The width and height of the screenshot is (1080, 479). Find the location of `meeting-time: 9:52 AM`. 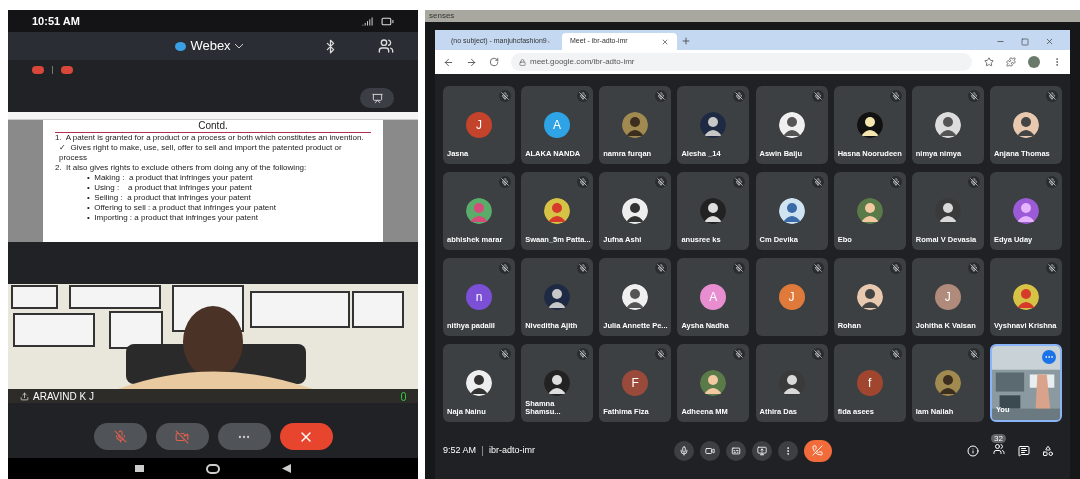

meeting-time: 9:52 AM is located at coordinates (460, 450).